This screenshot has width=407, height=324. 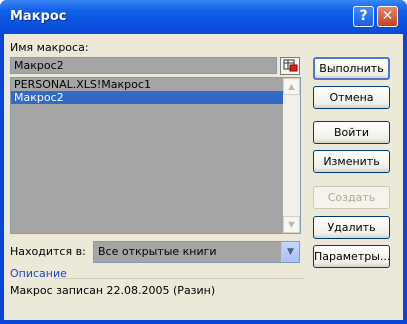 What do you see at coordinates (351, 68) in the screenshot?
I see `run-button: Выполнить` at bounding box center [351, 68].